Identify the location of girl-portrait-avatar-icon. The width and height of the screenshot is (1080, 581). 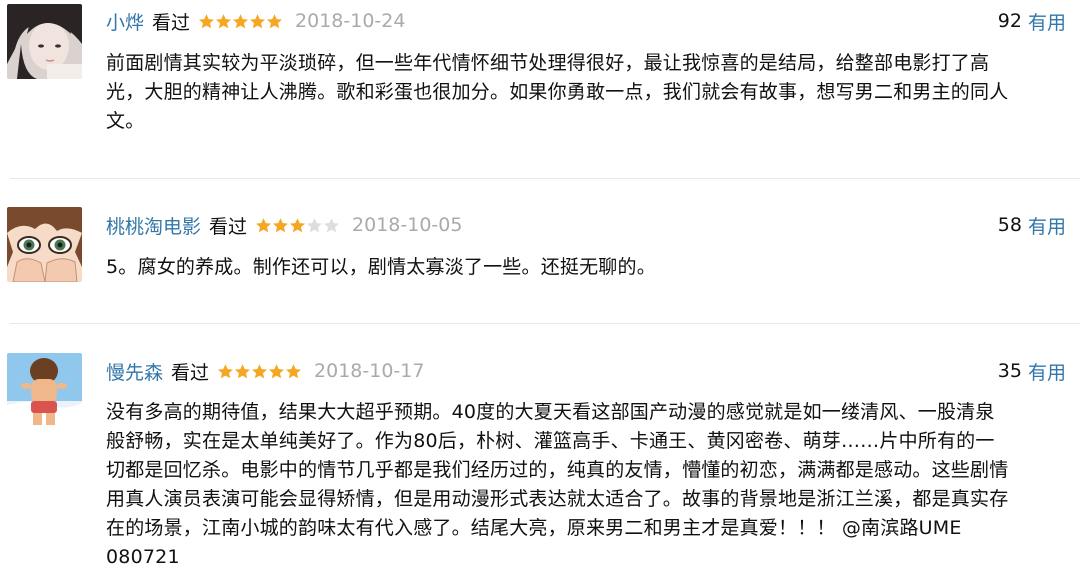
(44, 41).